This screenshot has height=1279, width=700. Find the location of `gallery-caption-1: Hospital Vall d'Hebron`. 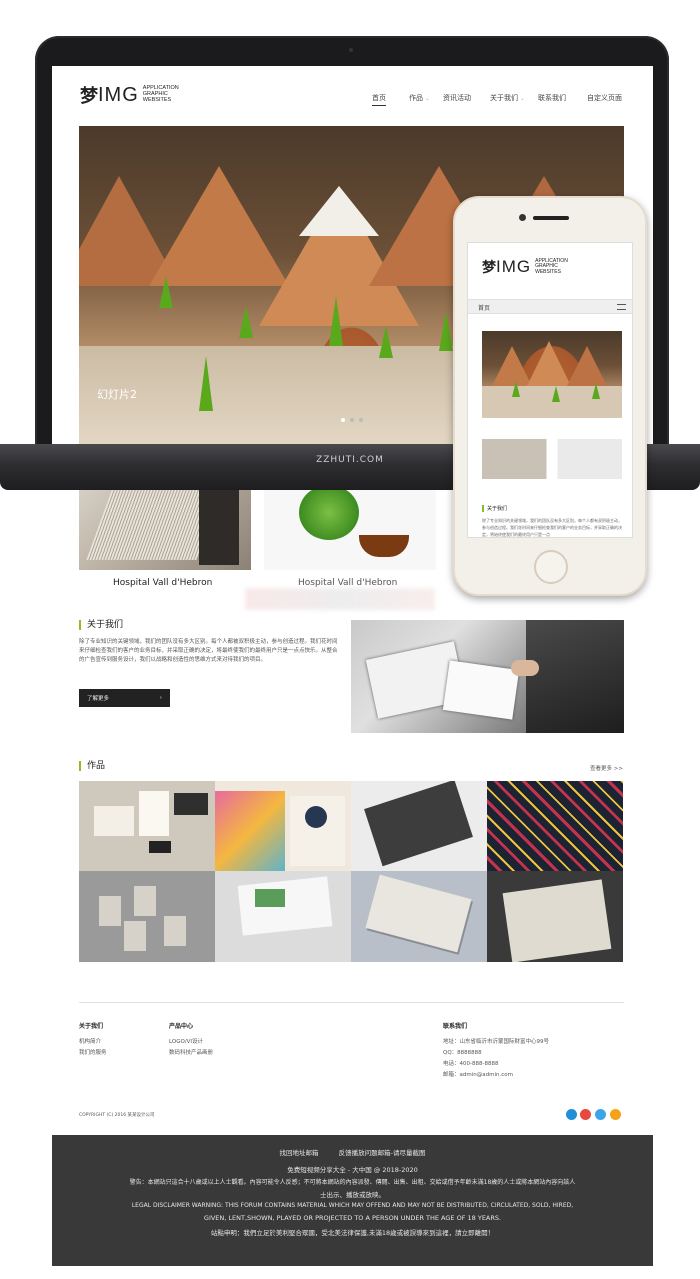

gallery-caption-1: Hospital Vall d'Hebron is located at coordinates (162, 583).